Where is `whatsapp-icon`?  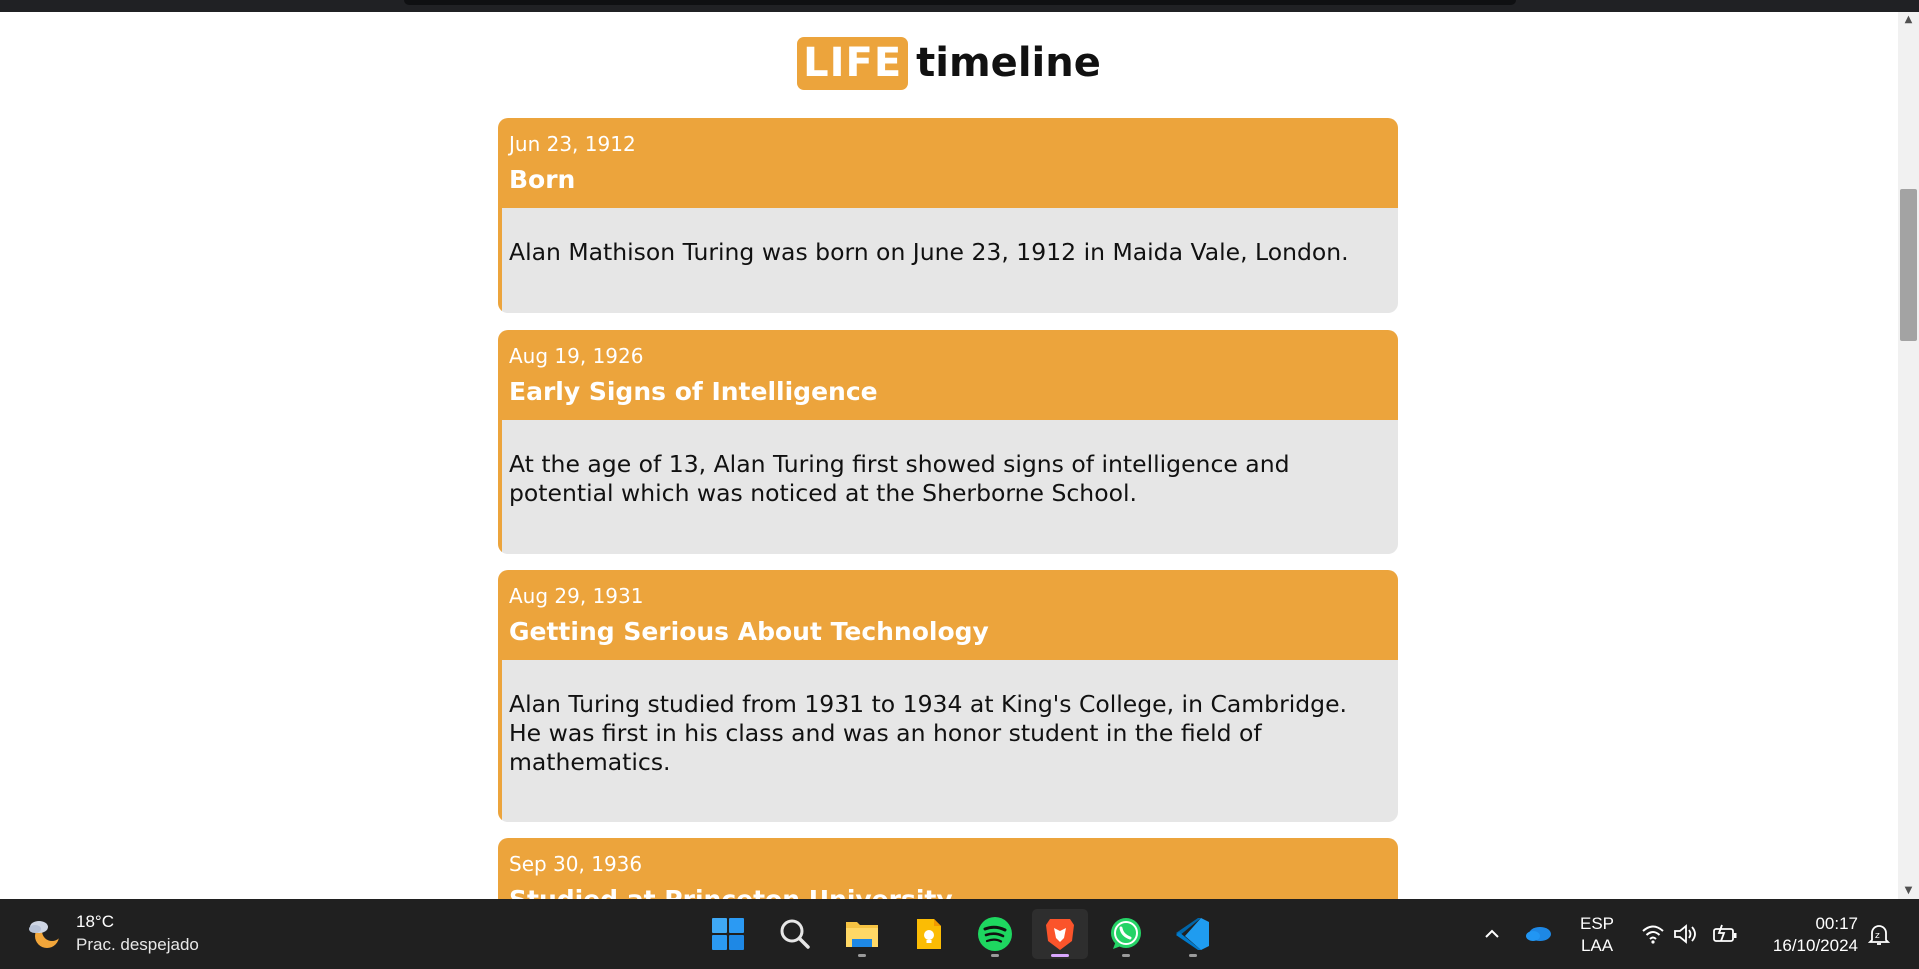 whatsapp-icon is located at coordinates (1126, 933).